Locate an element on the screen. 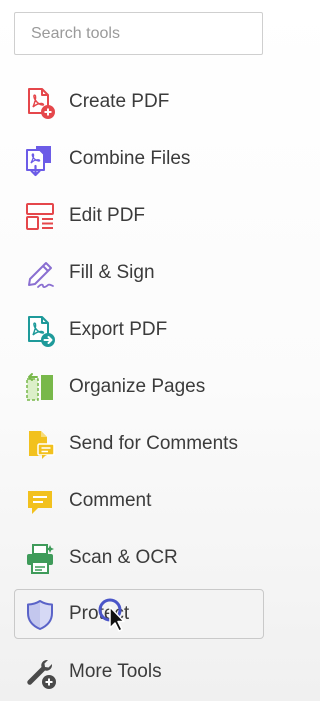 The height and width of the screenshot is (701, 320). search-box is located at coordinates (138, 33).